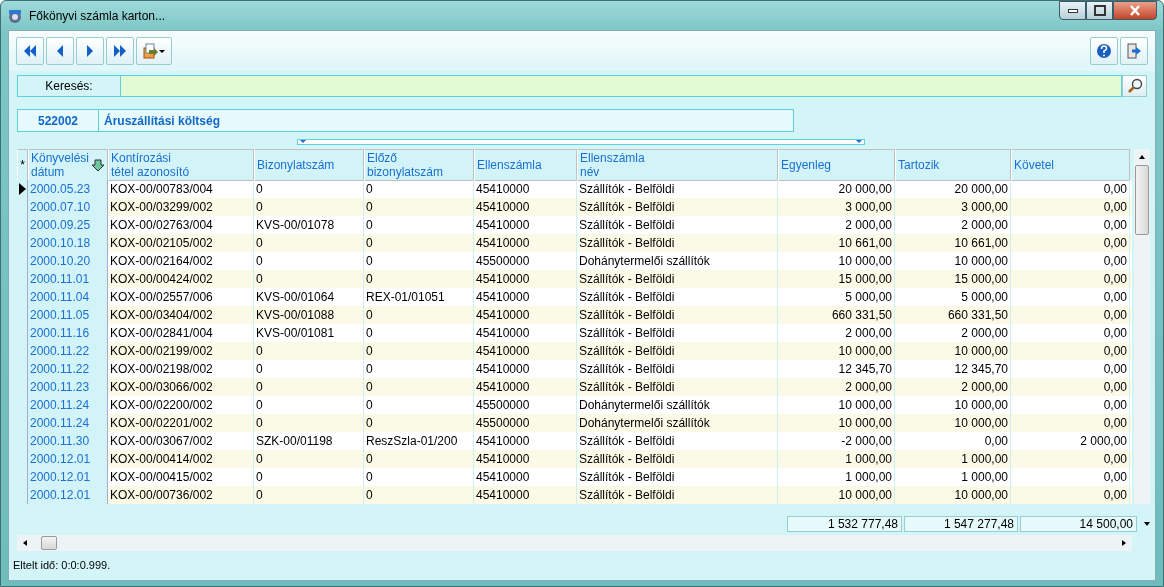 The width and height of the screenshot is (1164, 587). I want to click on table-cell: 2000.11.16, so click(68, 333).